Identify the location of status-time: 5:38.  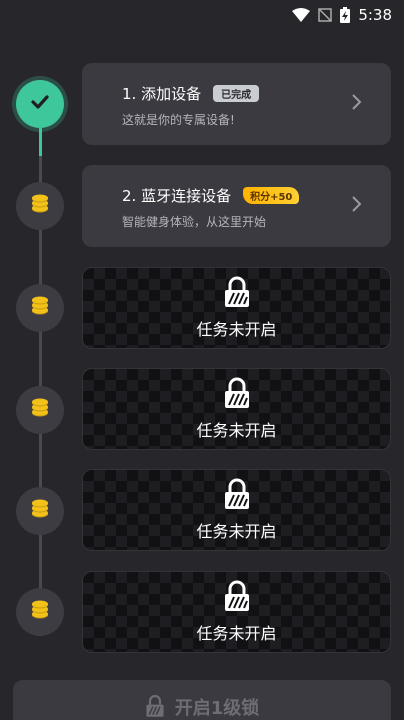
(375, 15).